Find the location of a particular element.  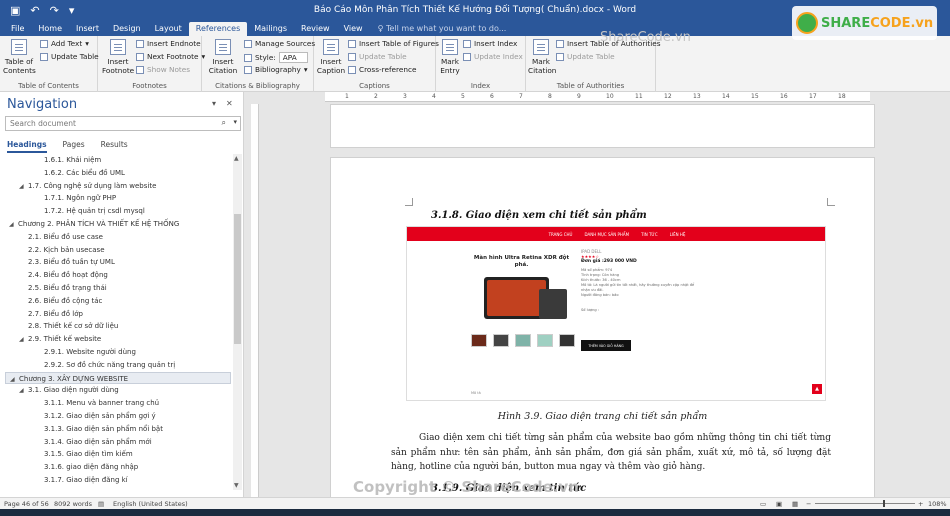

insert-footnote-button: Insert Footnote is located at coordinates (118, 57).